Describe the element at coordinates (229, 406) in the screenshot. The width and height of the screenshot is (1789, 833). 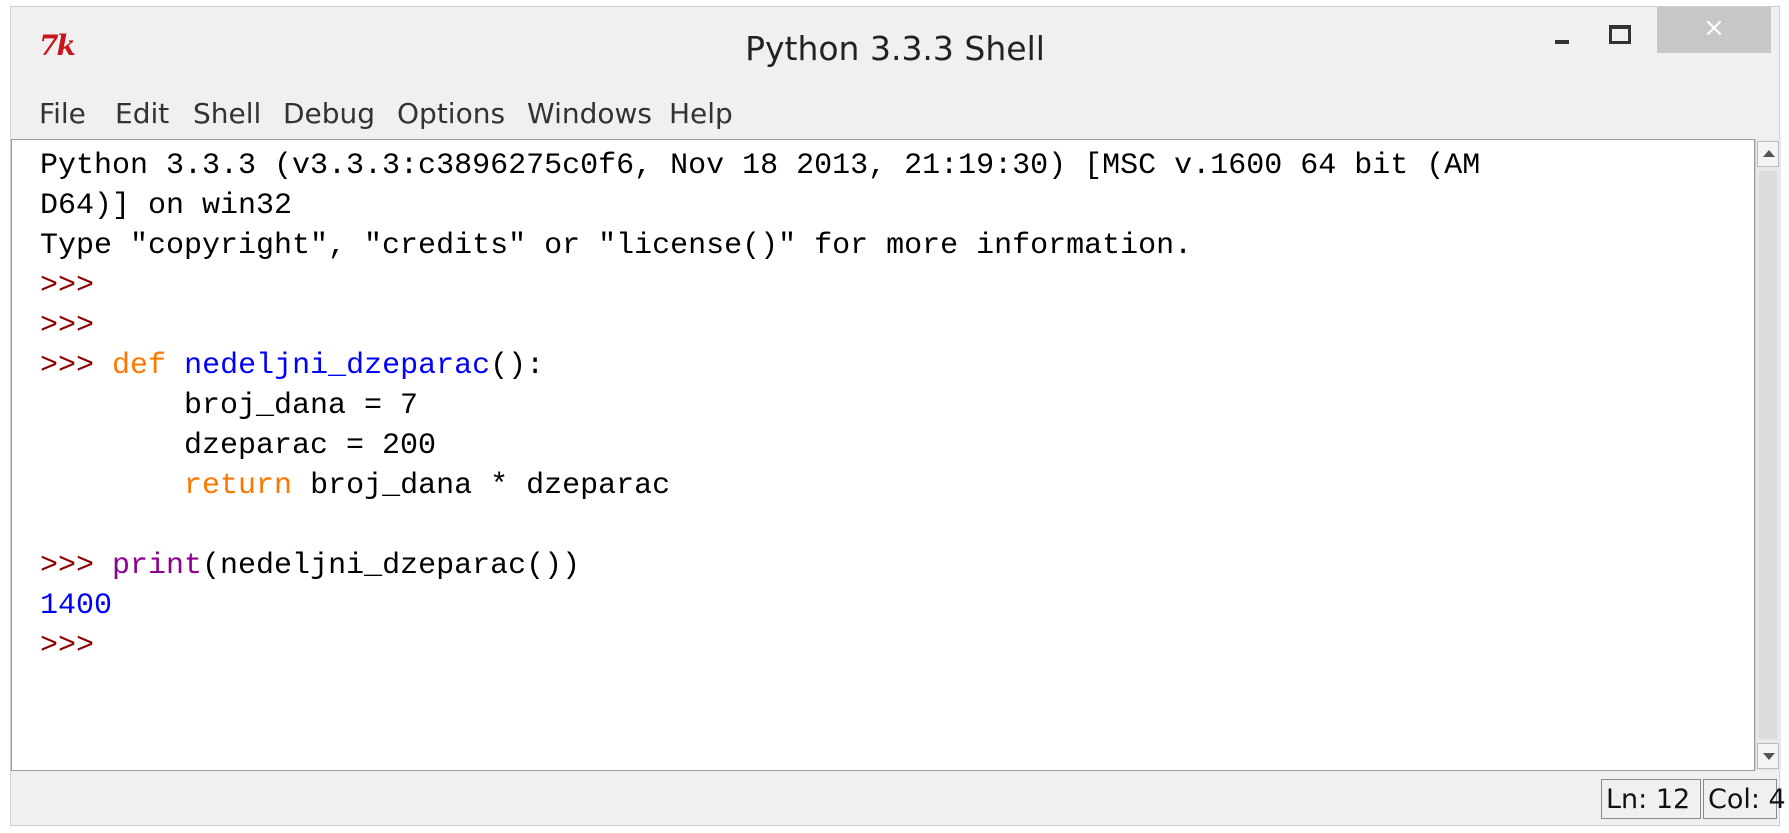
I see `code-line-broj-dana: broj_dana = 7` at that location.